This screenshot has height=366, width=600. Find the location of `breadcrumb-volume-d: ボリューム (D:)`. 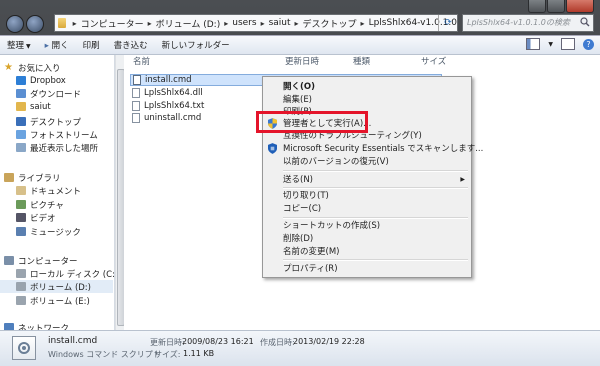

breadcrumb-volume-d: ボリューム (D:) is located at coordinates (188, 23).